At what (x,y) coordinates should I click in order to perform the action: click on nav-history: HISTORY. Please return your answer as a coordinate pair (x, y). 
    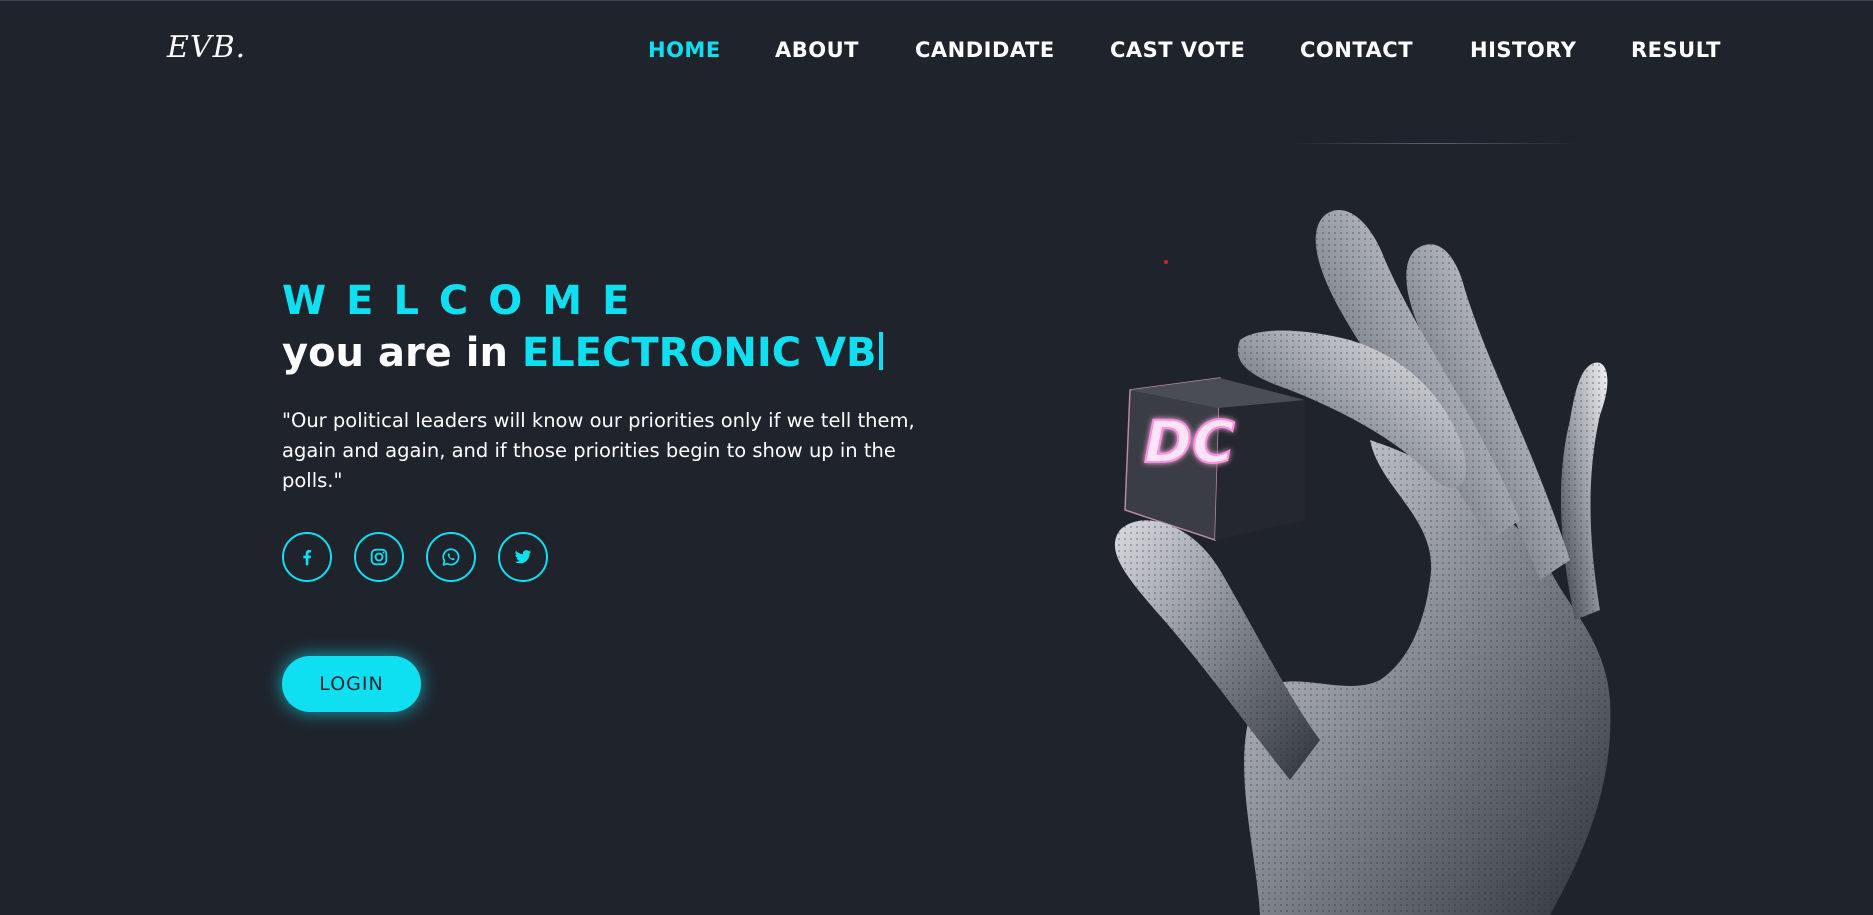
    Looking at the image, I should click on (1523, 50).